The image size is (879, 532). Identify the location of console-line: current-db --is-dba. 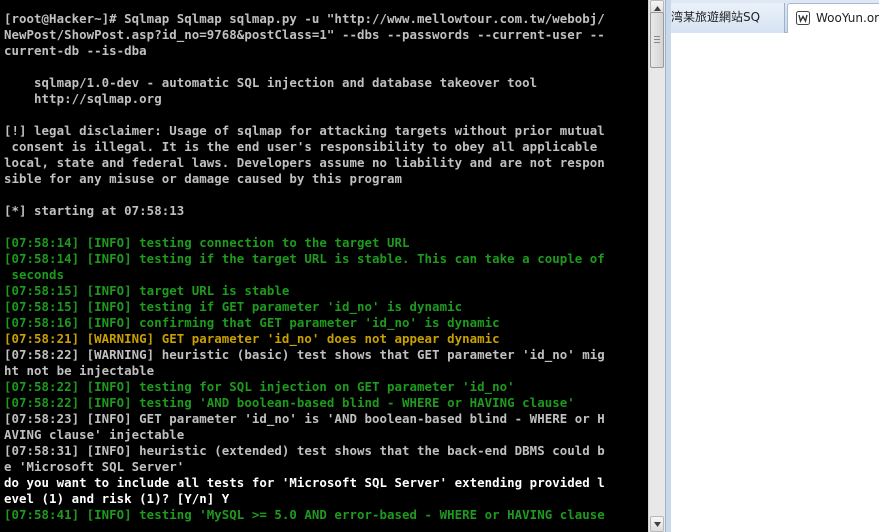
(75, 50).